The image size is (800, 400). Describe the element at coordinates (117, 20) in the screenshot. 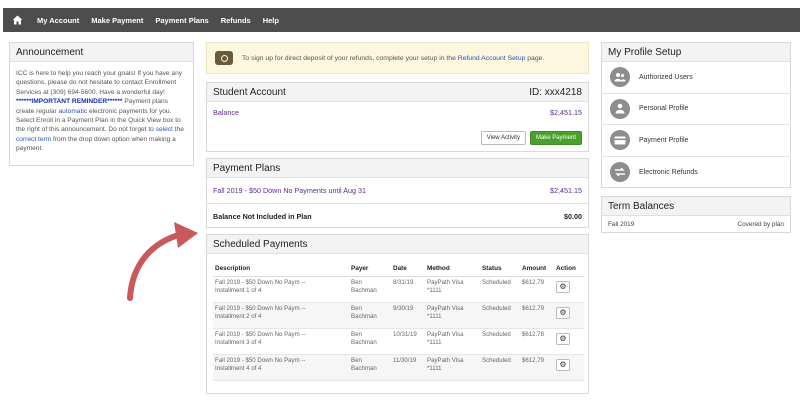

I see `nav-make-payment: Make Payment` at that location.